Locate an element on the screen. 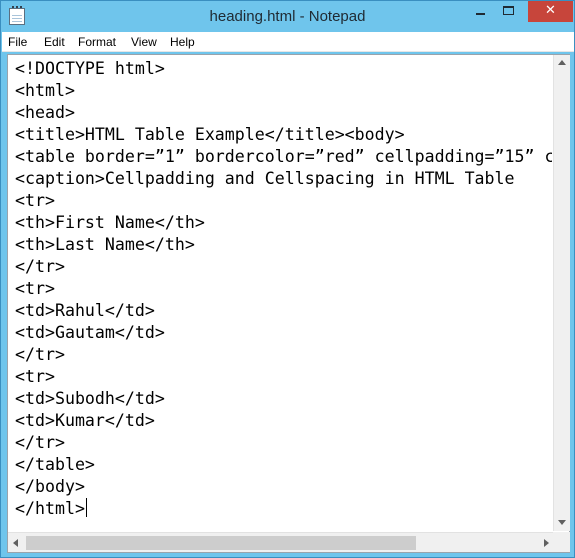 The image size is (575, 558). editor-line: <head> is located at coordinates (45, 112).